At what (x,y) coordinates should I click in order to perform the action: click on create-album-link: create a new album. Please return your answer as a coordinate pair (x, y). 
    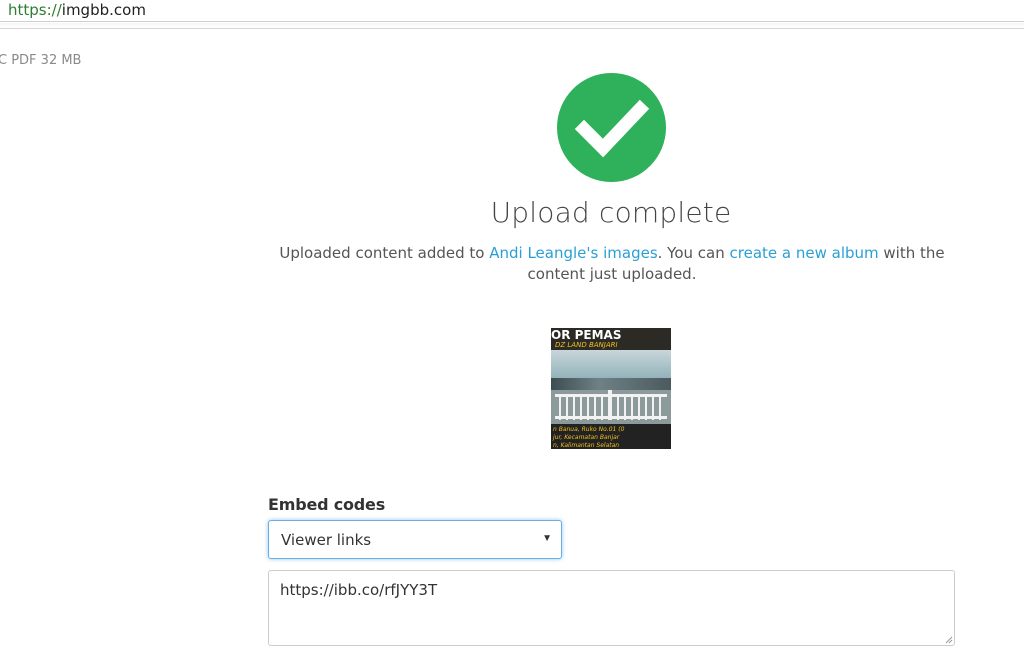
    Looking at the image, I should click on (804, 253).